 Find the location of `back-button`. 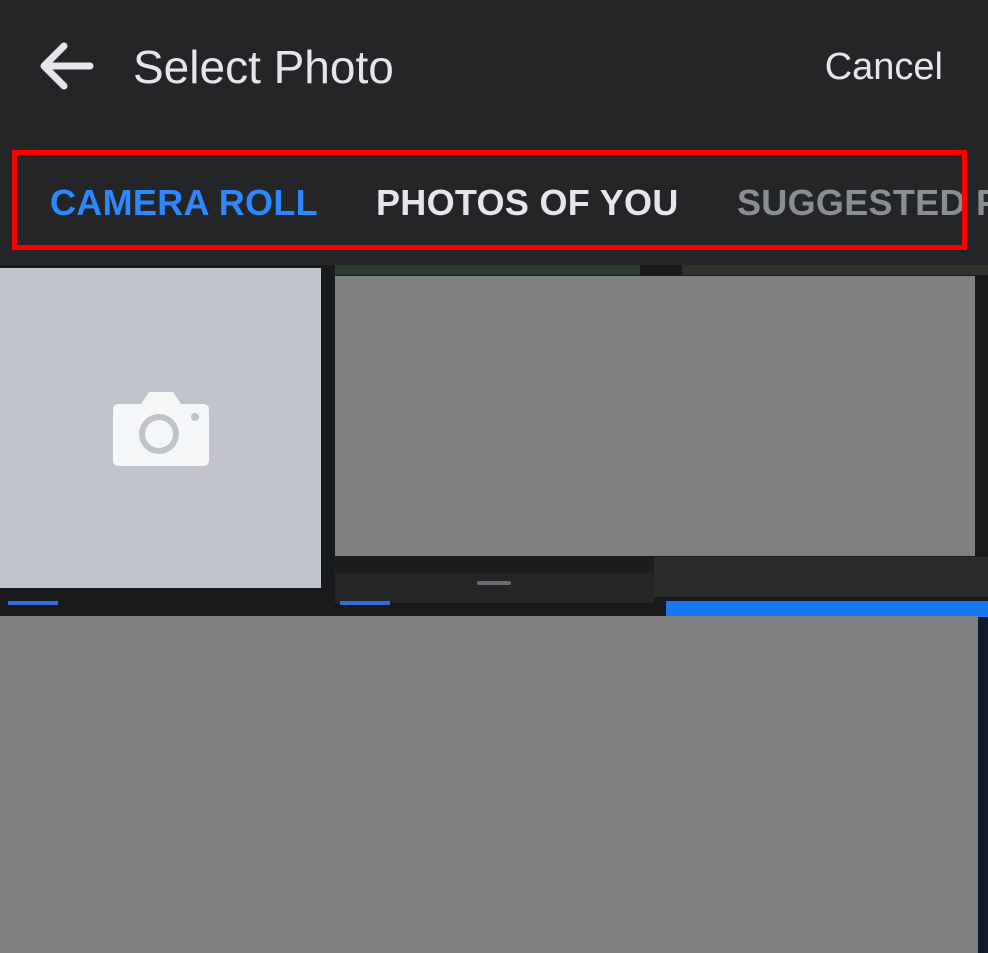

back-button is located at coordinates (66, 66).